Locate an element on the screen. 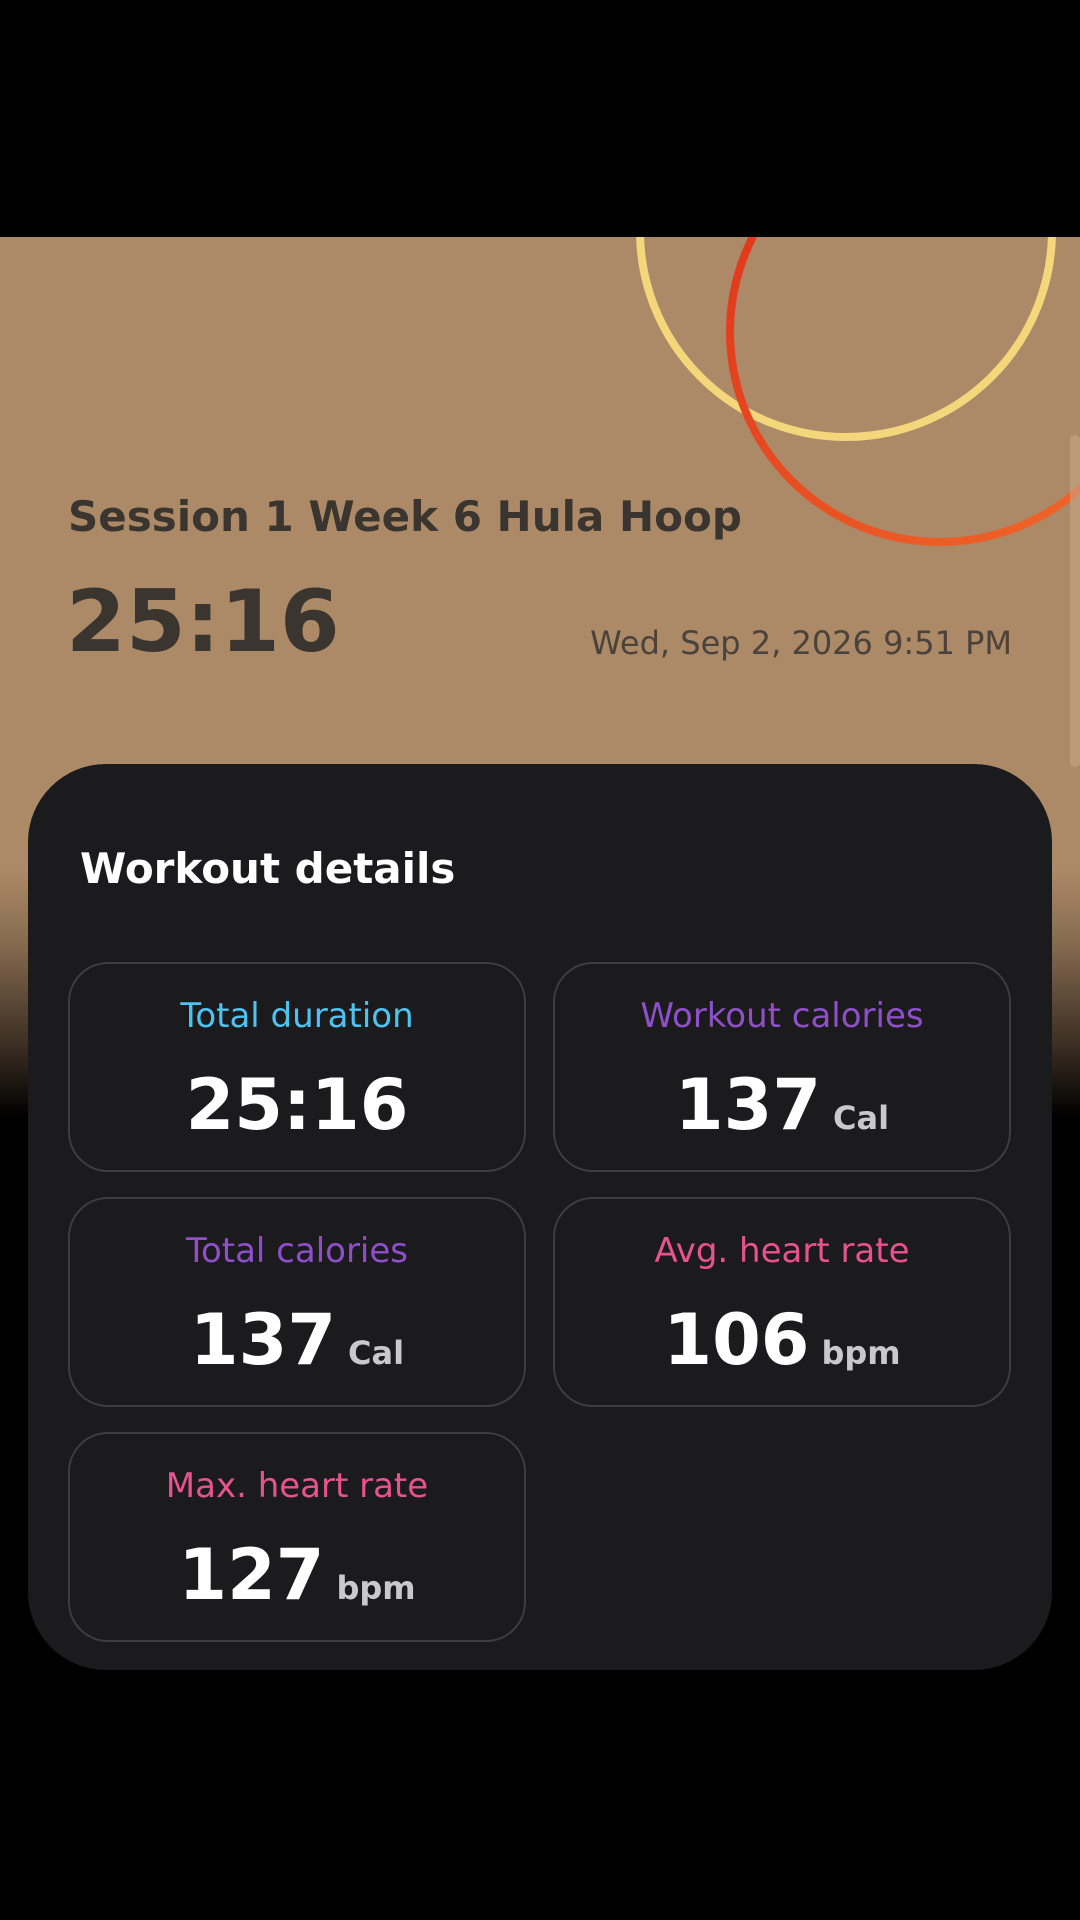 Image resolution: width=1080 pixels, height=1920 pixels. stat-value-row: 127 bpm is located at coordinates (297, 1575).